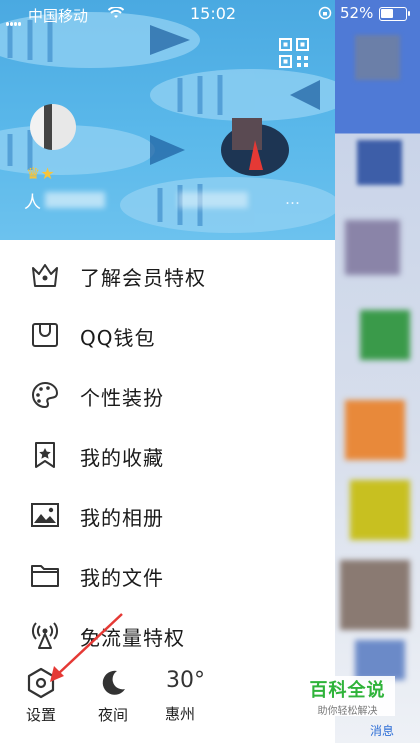 The image size is (420, 743). I want to click on watermark-title: 百科全说, so click(347, 690).